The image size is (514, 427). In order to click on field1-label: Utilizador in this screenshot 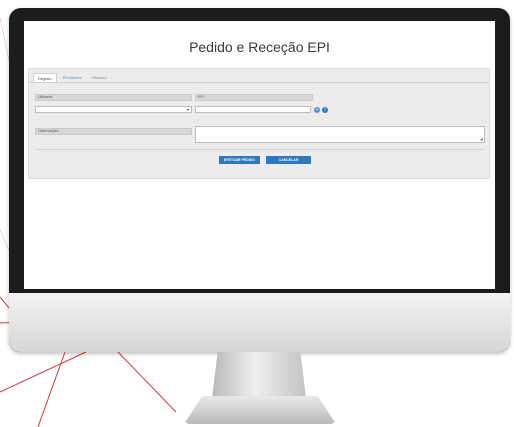, I will do `click(113, 97)`.